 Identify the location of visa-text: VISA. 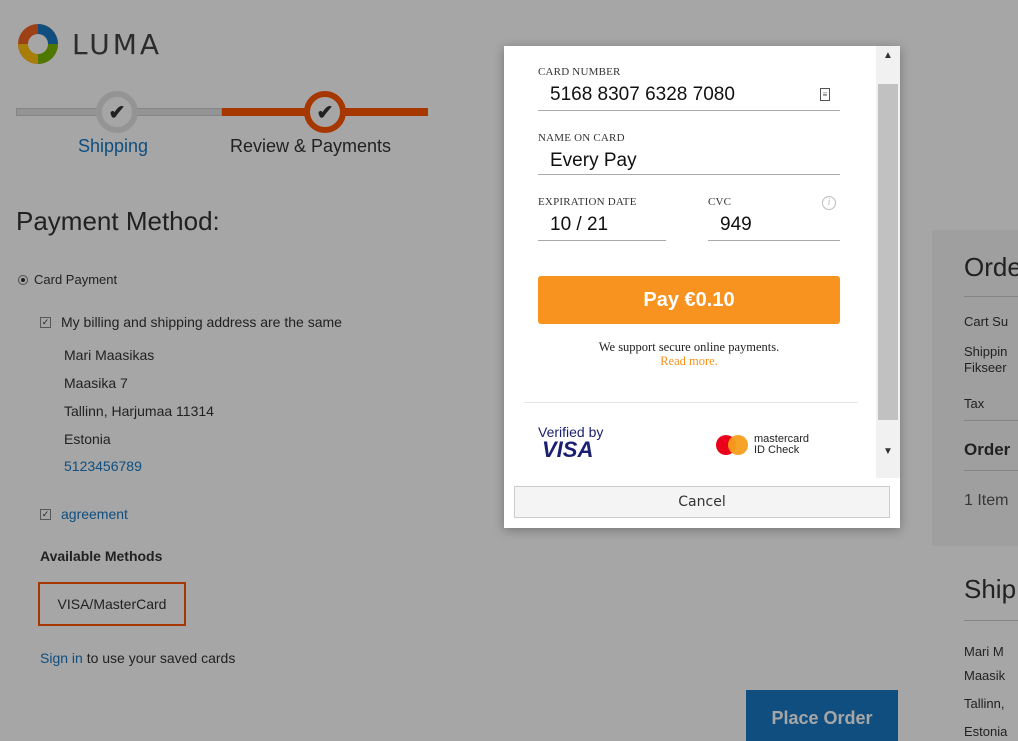
(568, 449).